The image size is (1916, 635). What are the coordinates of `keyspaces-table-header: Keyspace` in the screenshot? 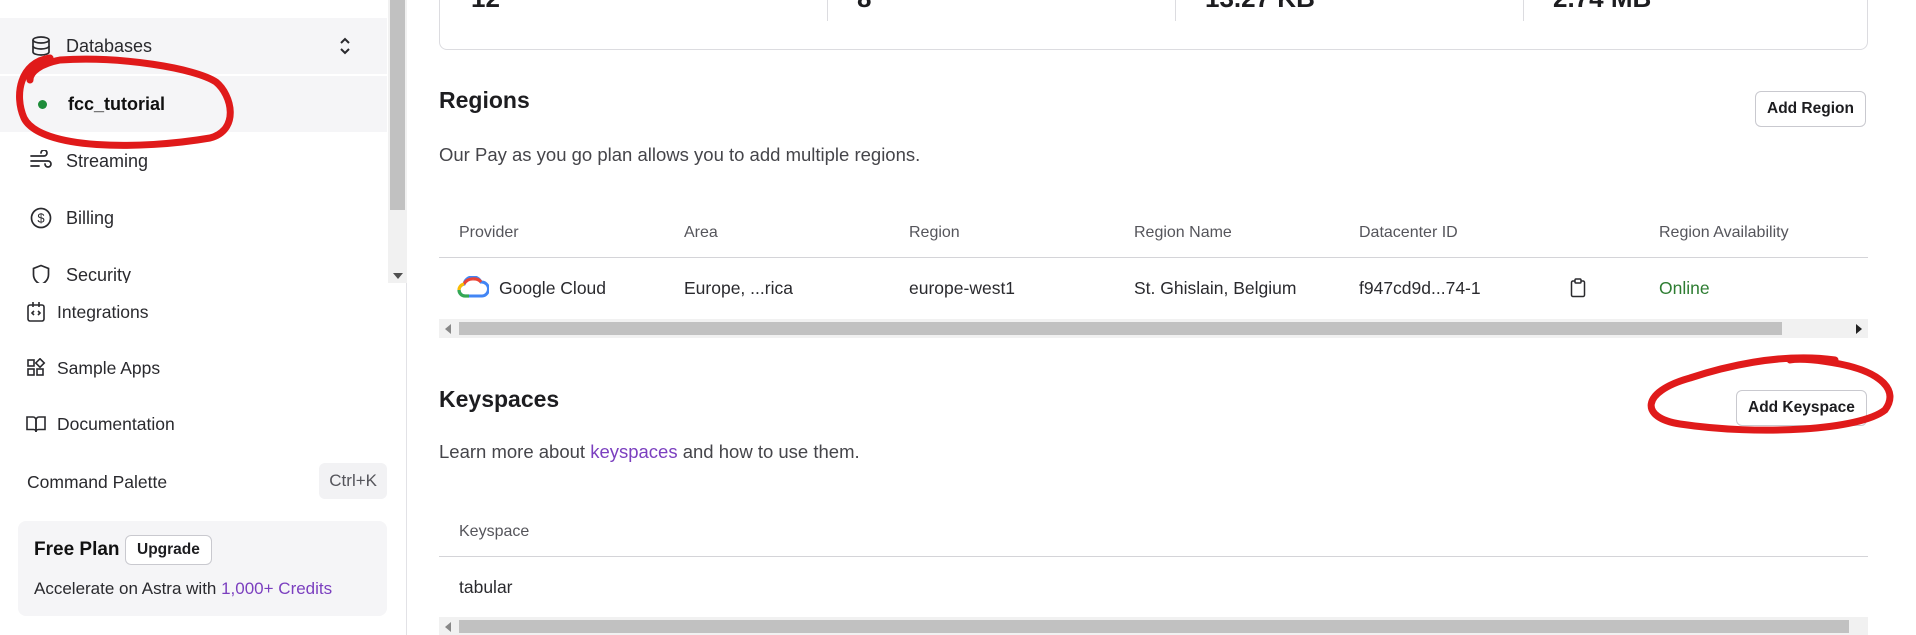 It's located at (1153, 532).